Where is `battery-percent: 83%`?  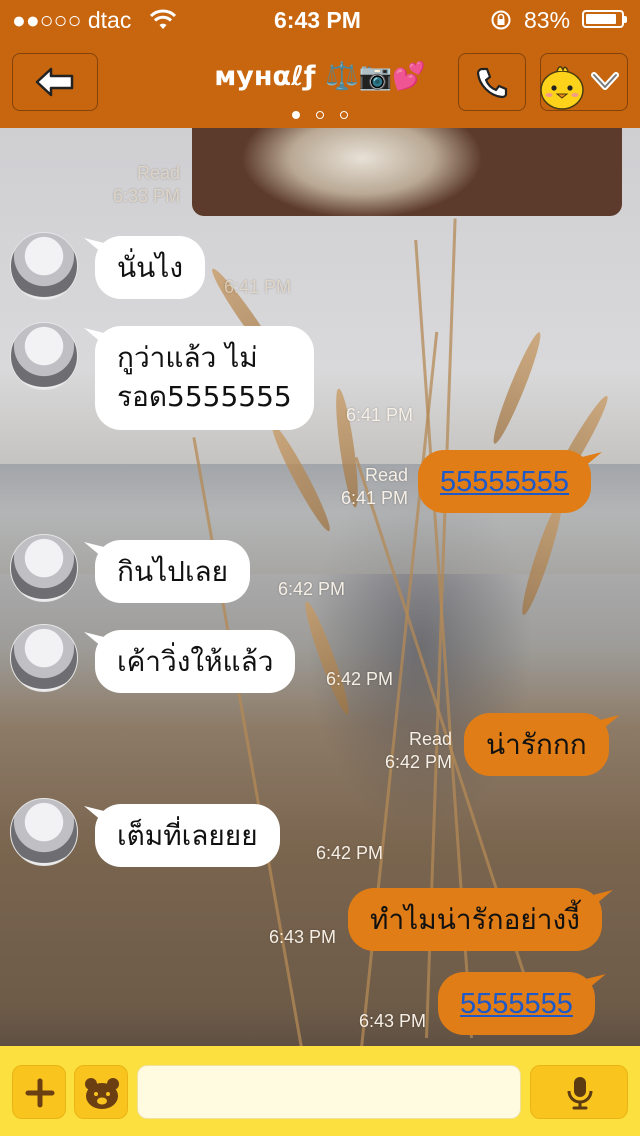 battery-percent: 83% is located at coordinates (547, 20).